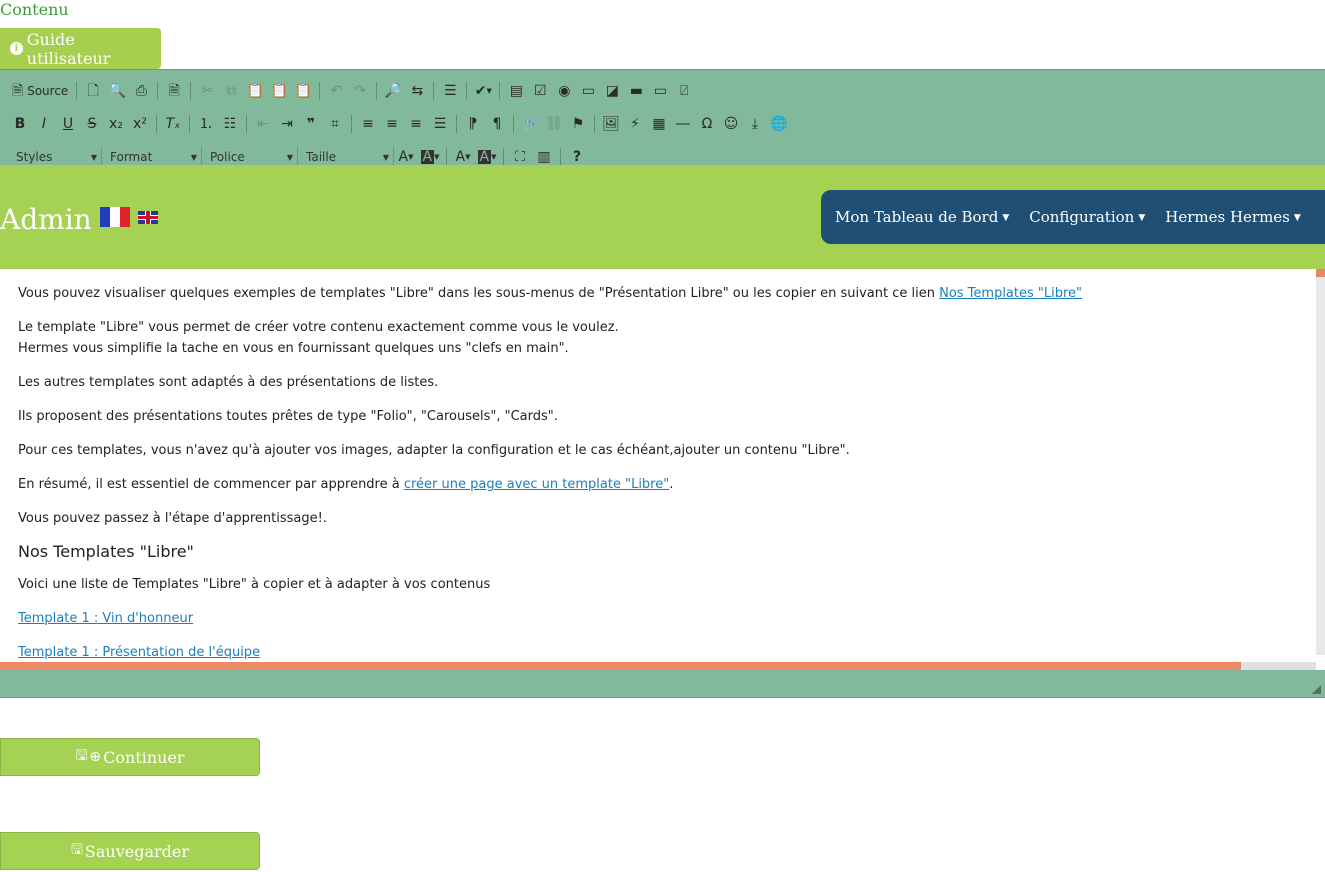 The image size is (1325, 872). I want to click on continue-button: 🖫 ⊕ Continuer, so click(130, 757).